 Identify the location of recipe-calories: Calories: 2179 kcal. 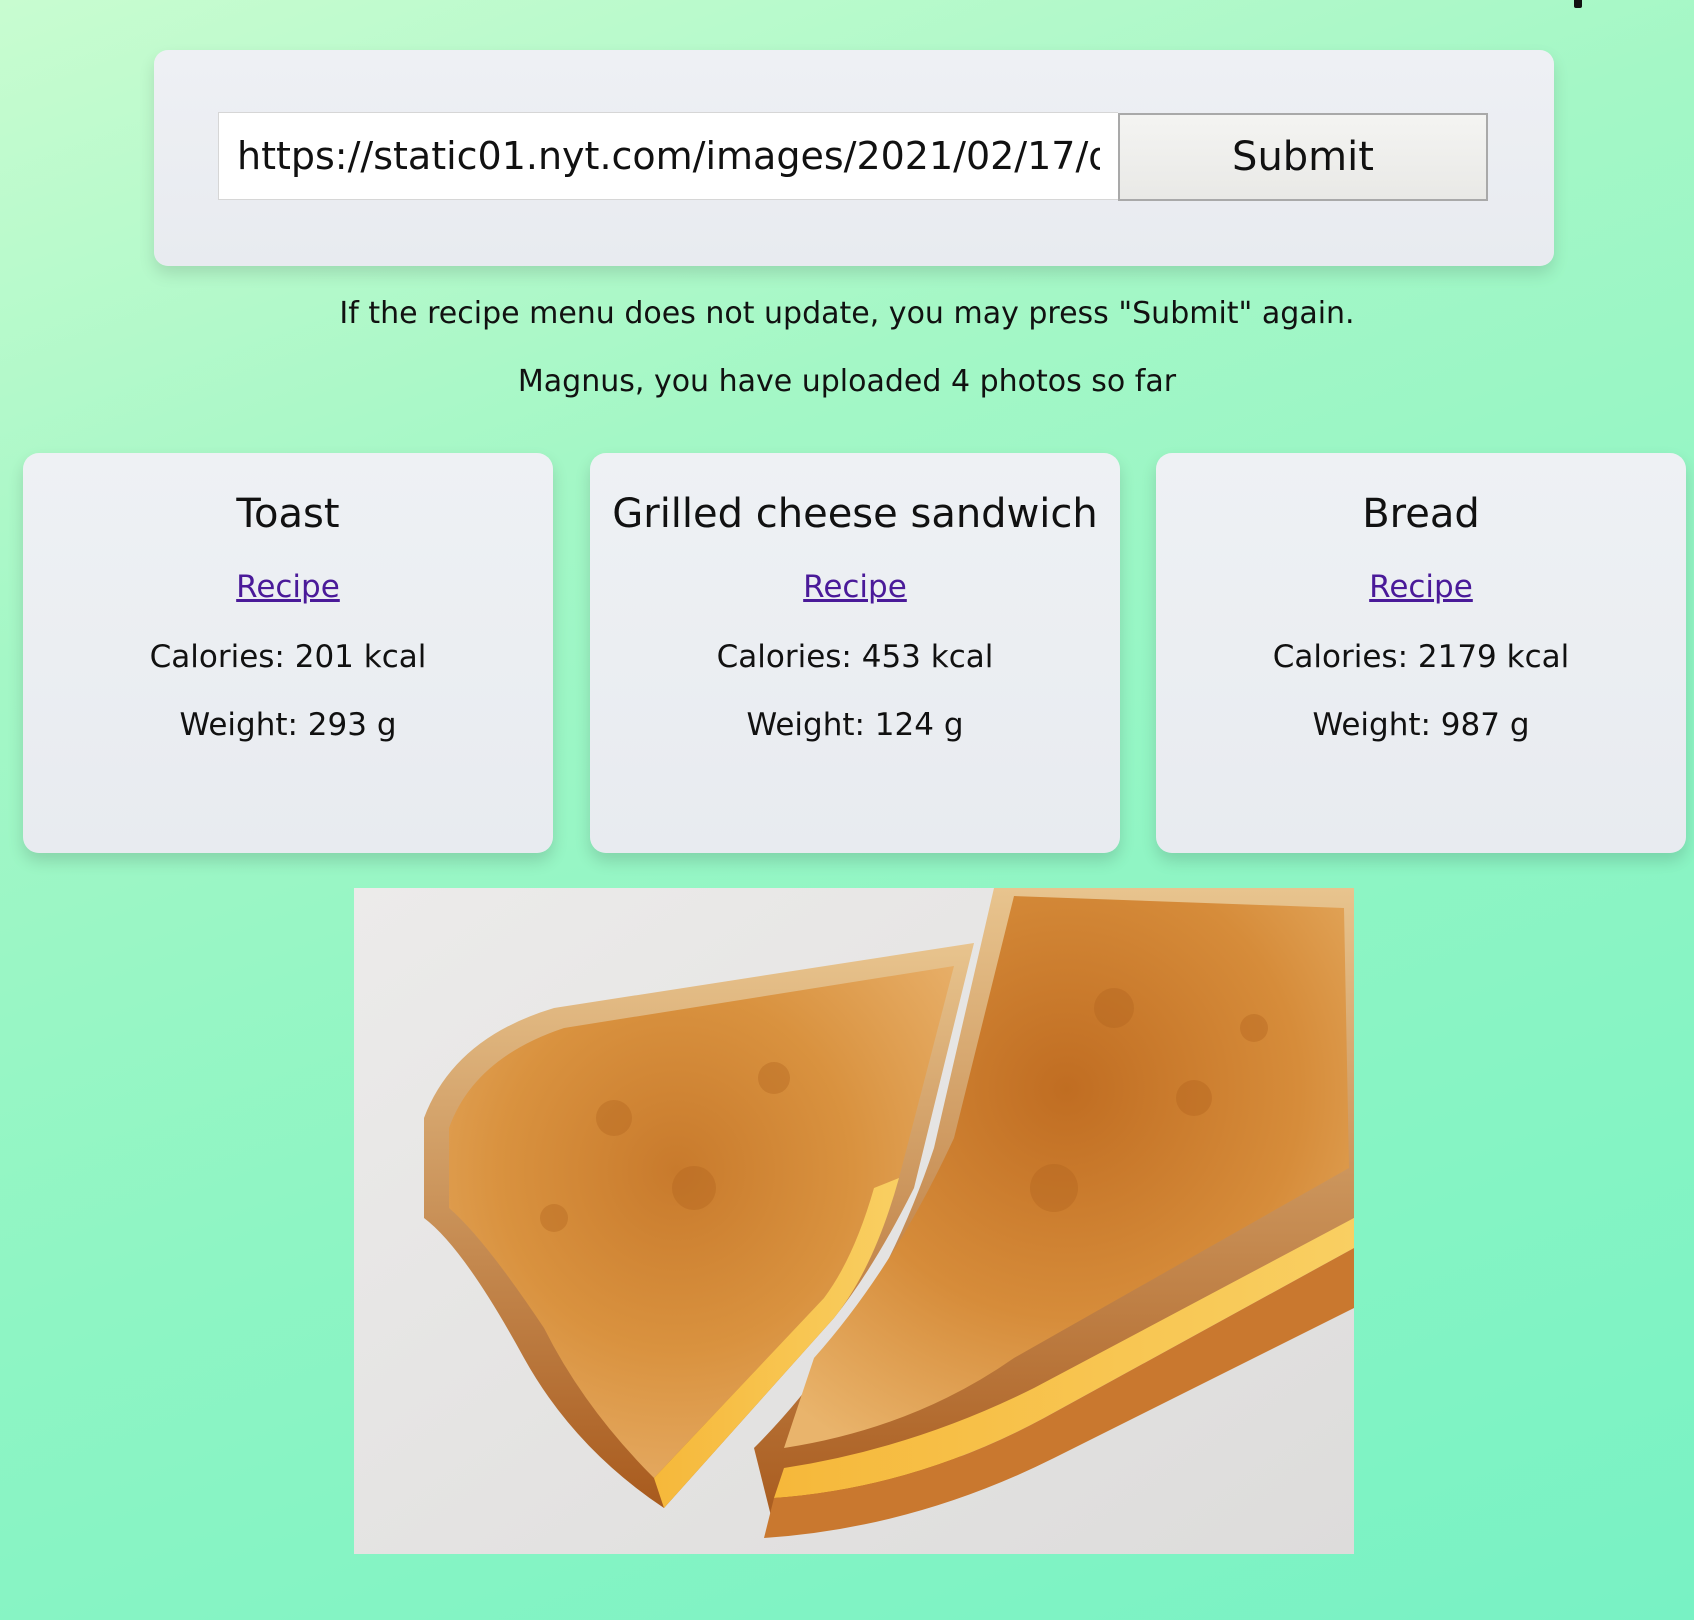
(1421, 657).